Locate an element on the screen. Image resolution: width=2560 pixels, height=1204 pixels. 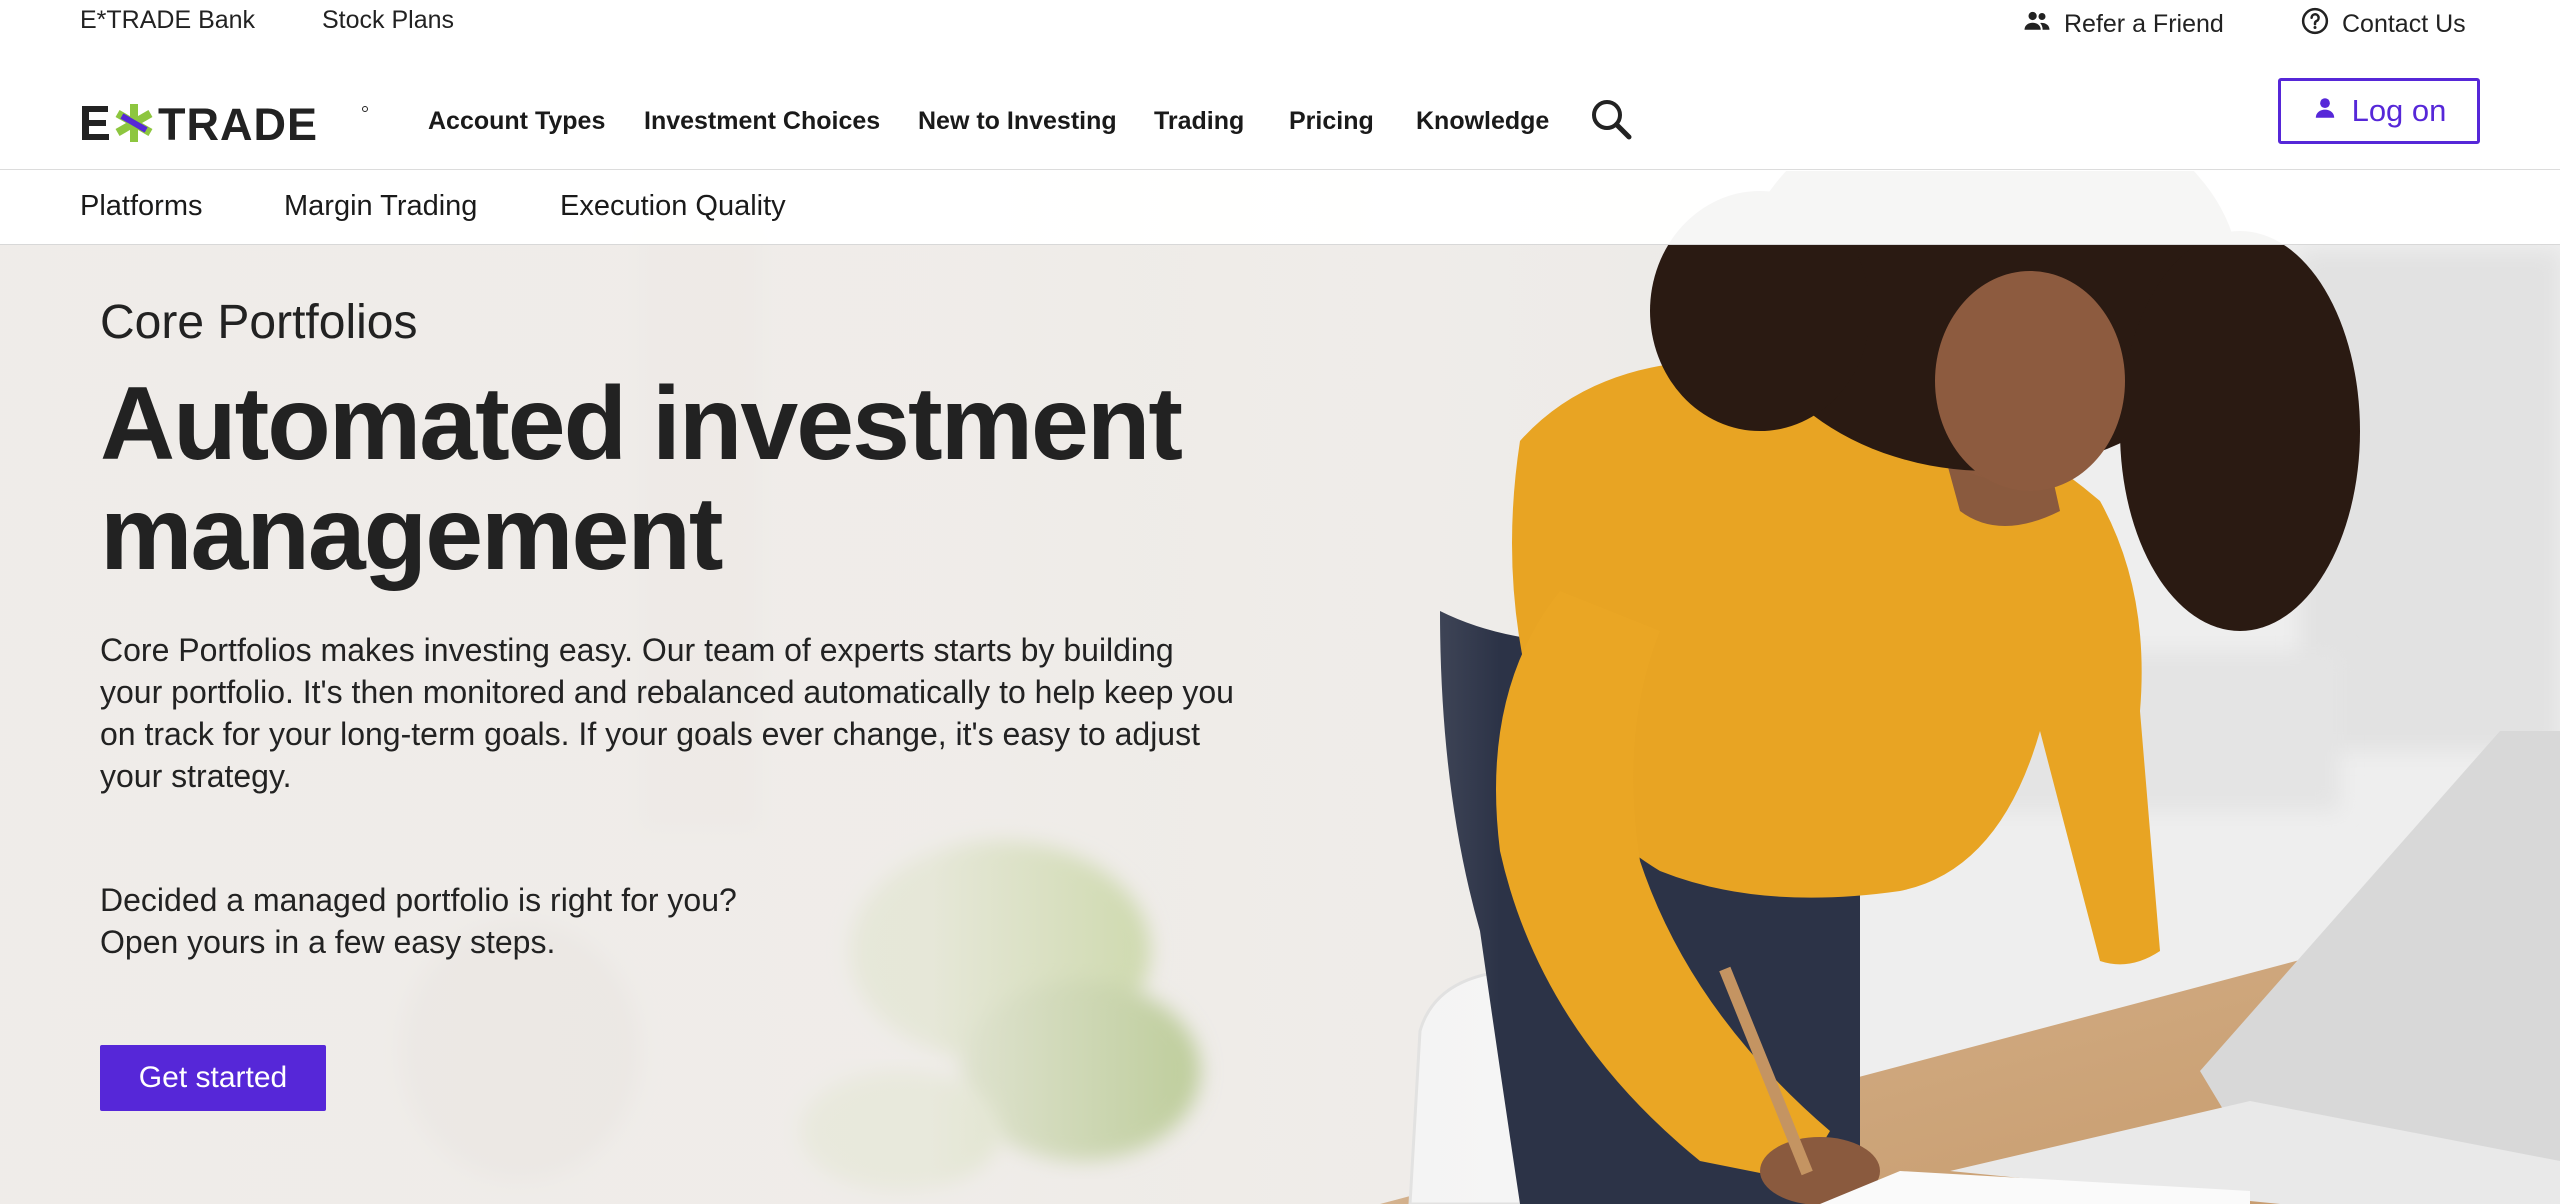
get-started-button: Get started is located at coordinates (213, 1078).